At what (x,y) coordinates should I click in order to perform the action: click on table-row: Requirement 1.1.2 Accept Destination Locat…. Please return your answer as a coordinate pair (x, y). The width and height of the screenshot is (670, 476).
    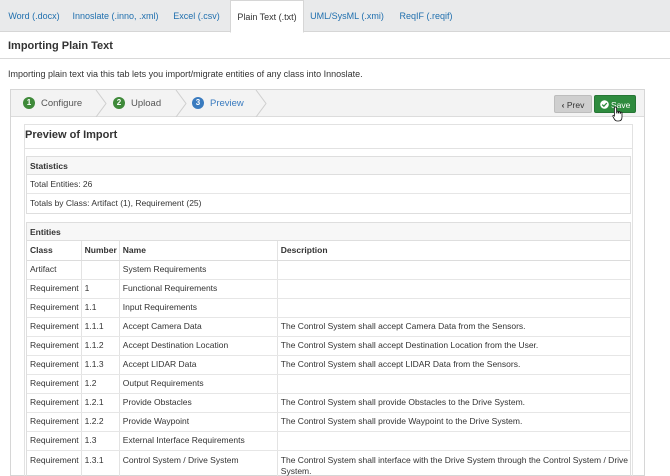
    Looking at the image, I should click on (328, 346).